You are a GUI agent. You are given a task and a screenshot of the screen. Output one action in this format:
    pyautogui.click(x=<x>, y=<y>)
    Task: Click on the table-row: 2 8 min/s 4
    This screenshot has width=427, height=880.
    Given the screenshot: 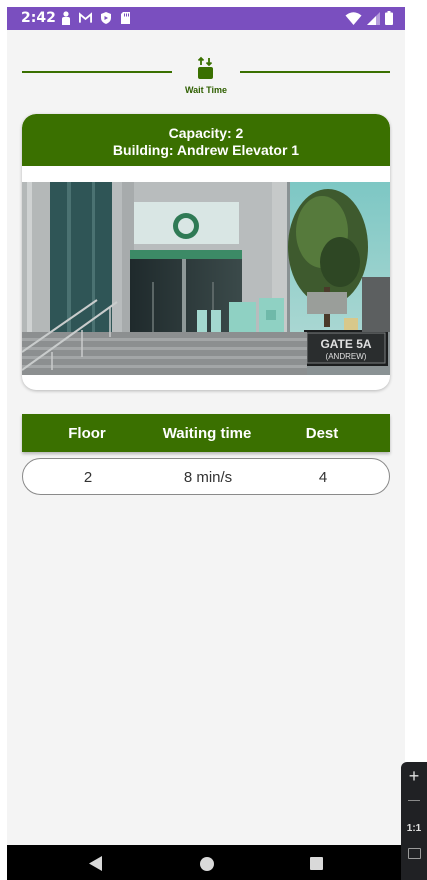 What is the action you would take?
    pyautogui.click(x=206, y=476)
    